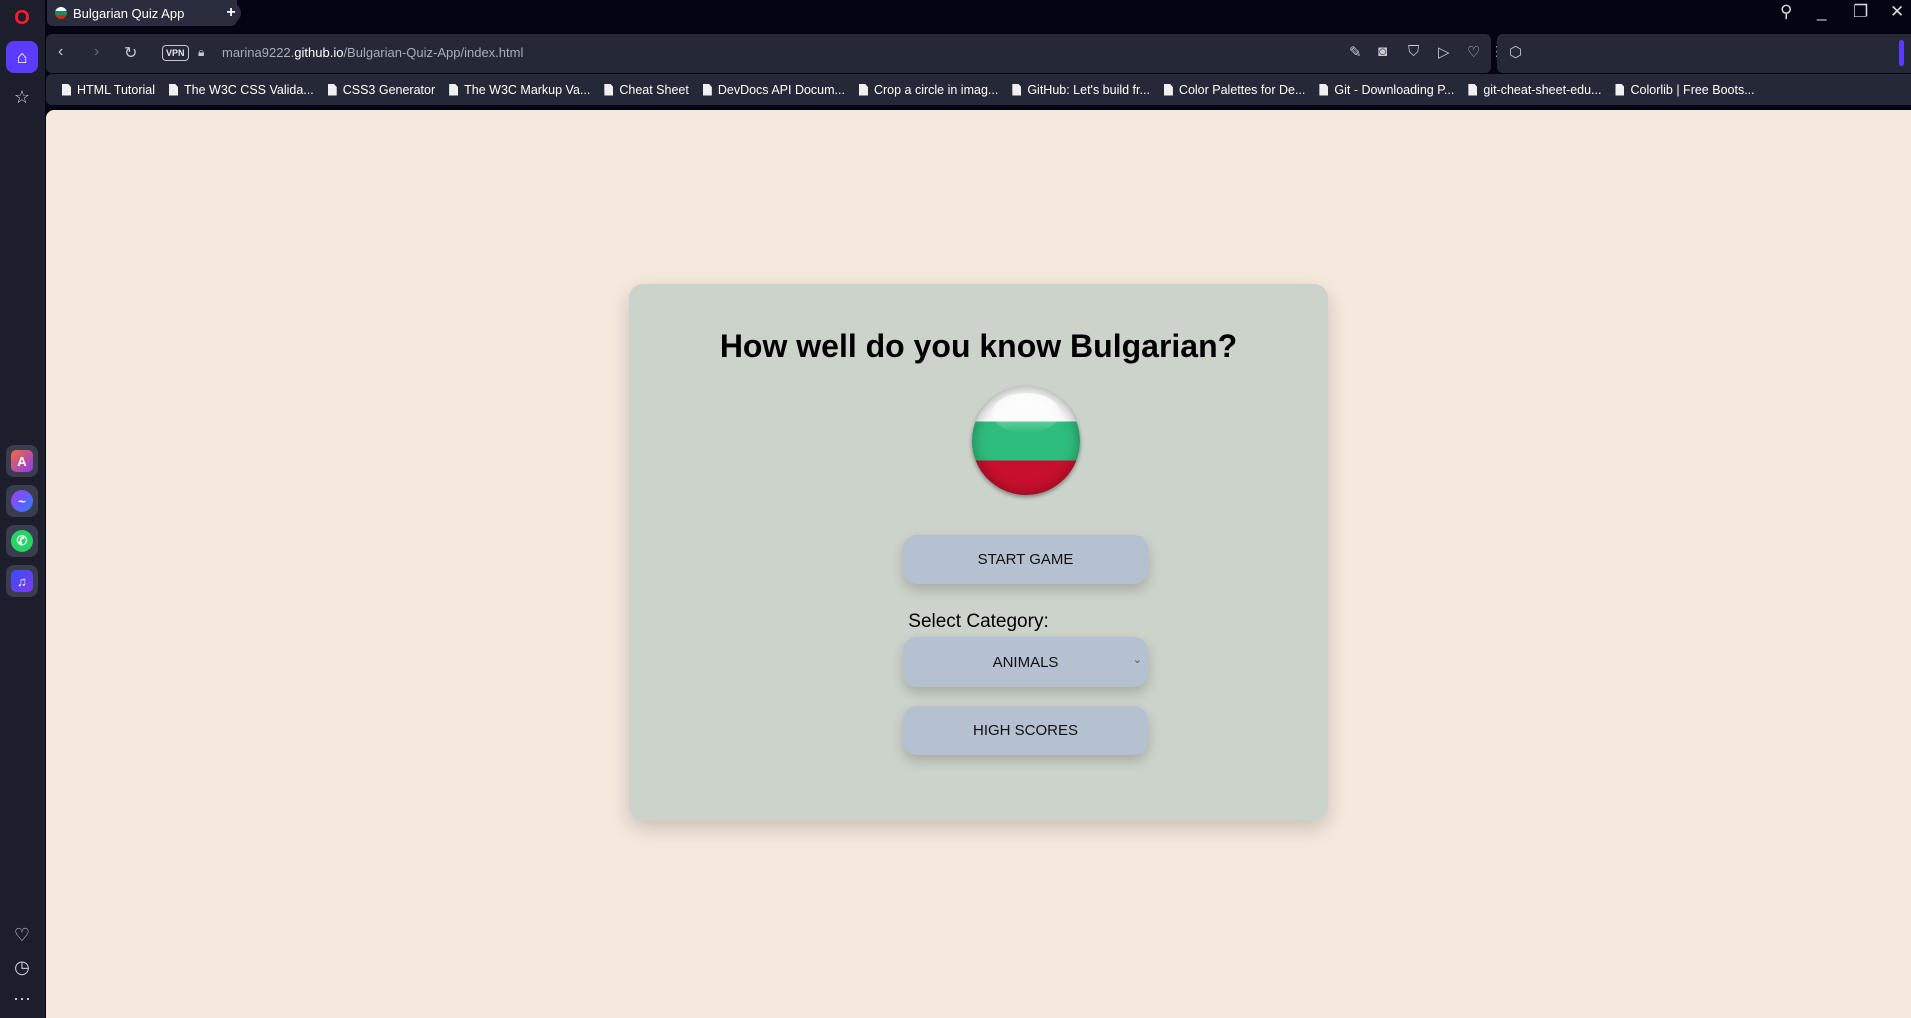  What do you see at coordinates (1786, 12) in the screenshot?
I see `search-icon: ⚲` at bounding box center [1786, 12].